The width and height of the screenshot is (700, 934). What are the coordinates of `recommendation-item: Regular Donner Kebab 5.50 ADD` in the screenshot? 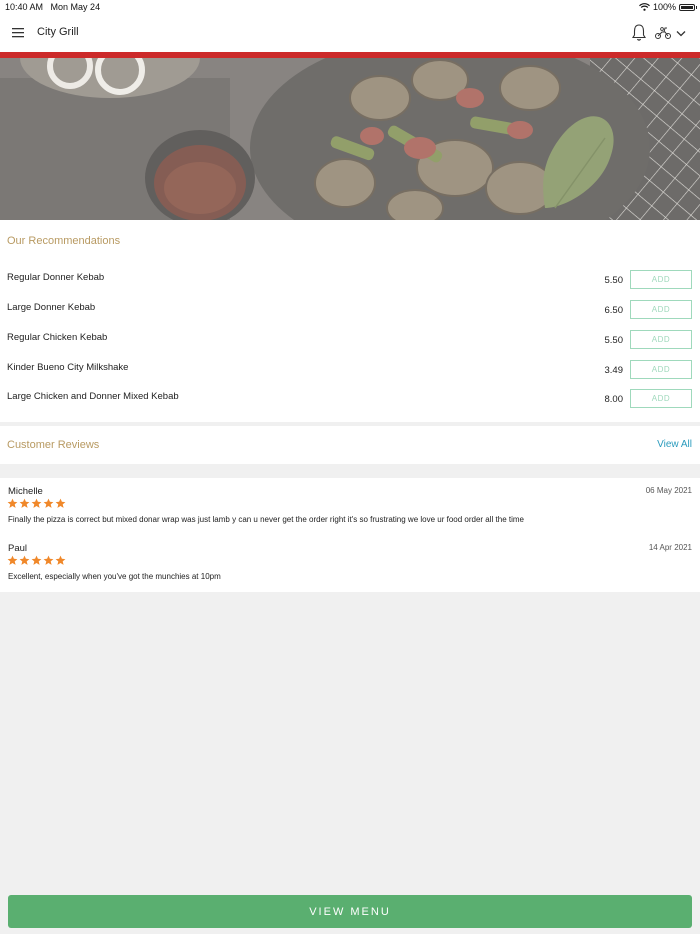 It's located at (350, 281).